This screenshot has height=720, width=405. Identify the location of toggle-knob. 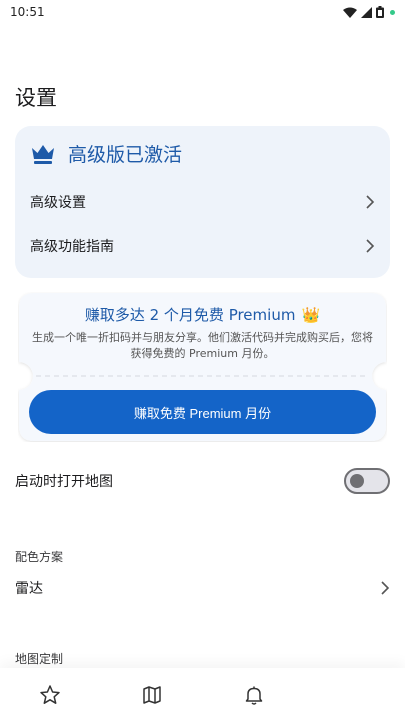
(357, 481).